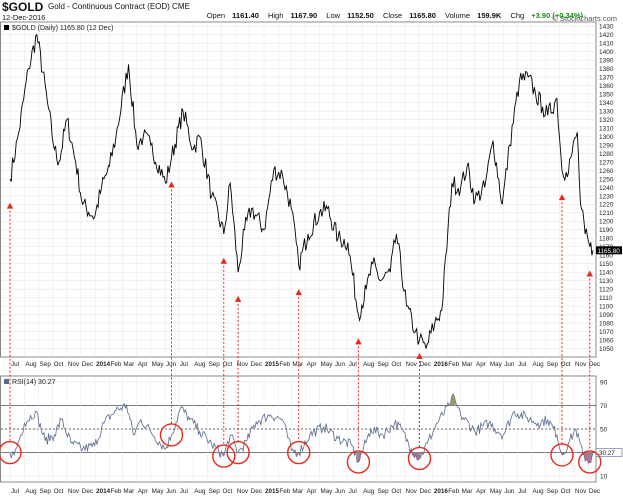 The width and height of the screenshot is (623, 498). I want to click on price-y-tick-label: 1290, so click(606, 145).